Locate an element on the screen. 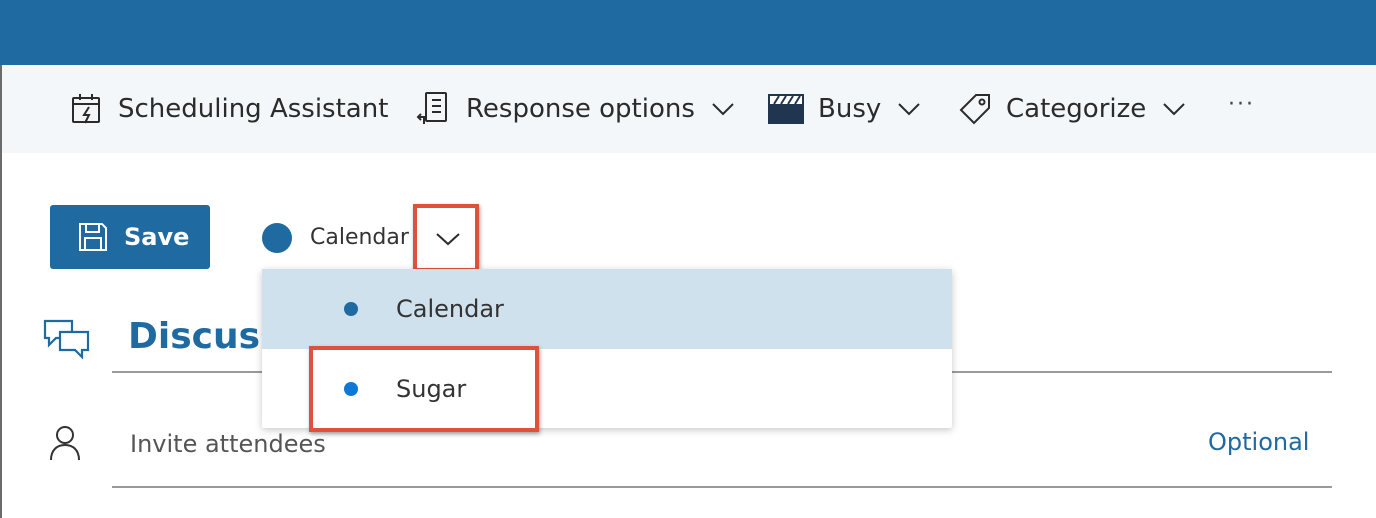 This screenshot has height=518, width=1376. person-icon is located at coordinates (65, 445).